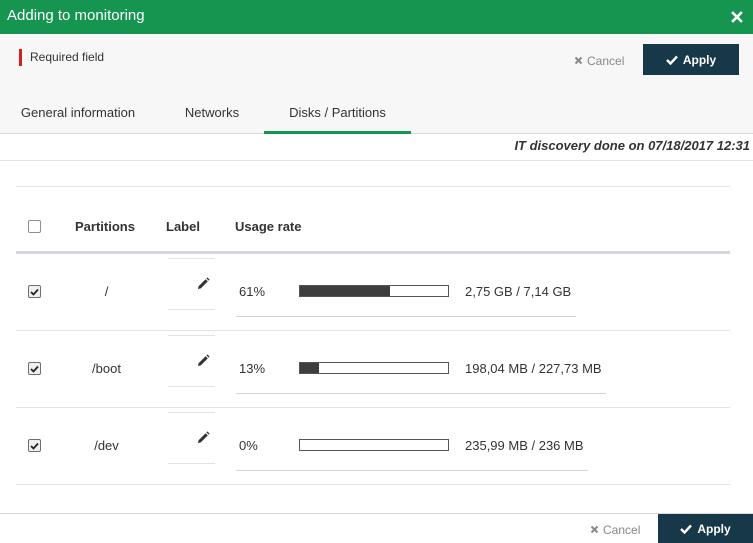 Image resolution: width=753 pixels, height=543 pixels. I want to click on select-all-cell, so click(34, 226).